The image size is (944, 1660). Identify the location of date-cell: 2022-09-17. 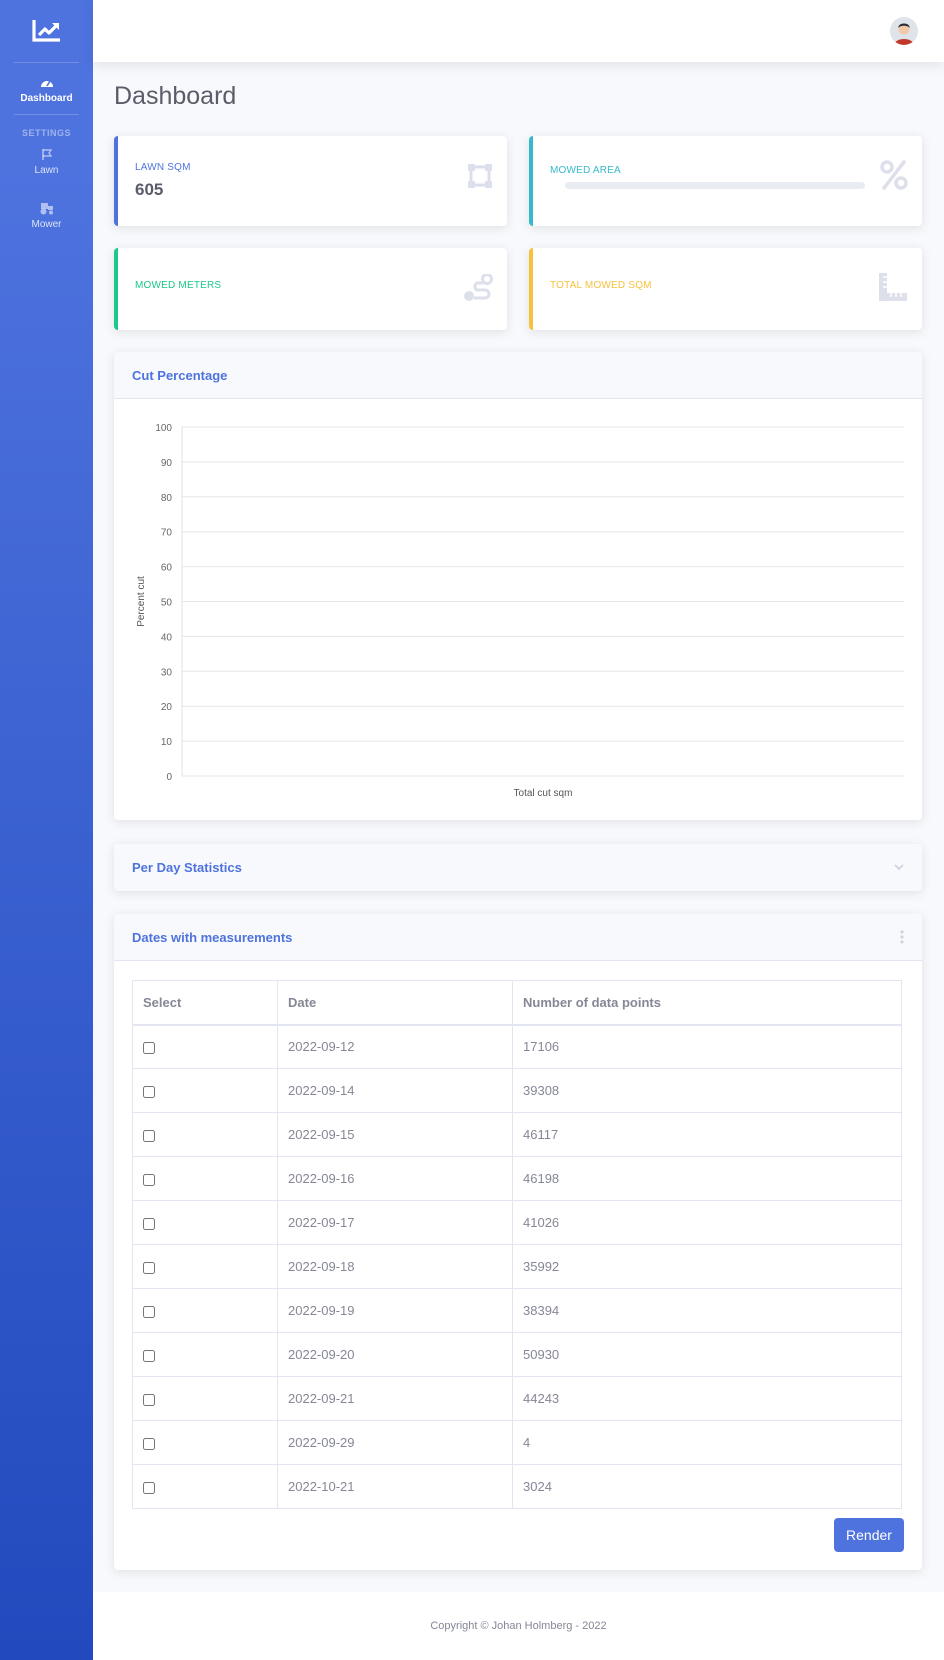
(395, 1222).